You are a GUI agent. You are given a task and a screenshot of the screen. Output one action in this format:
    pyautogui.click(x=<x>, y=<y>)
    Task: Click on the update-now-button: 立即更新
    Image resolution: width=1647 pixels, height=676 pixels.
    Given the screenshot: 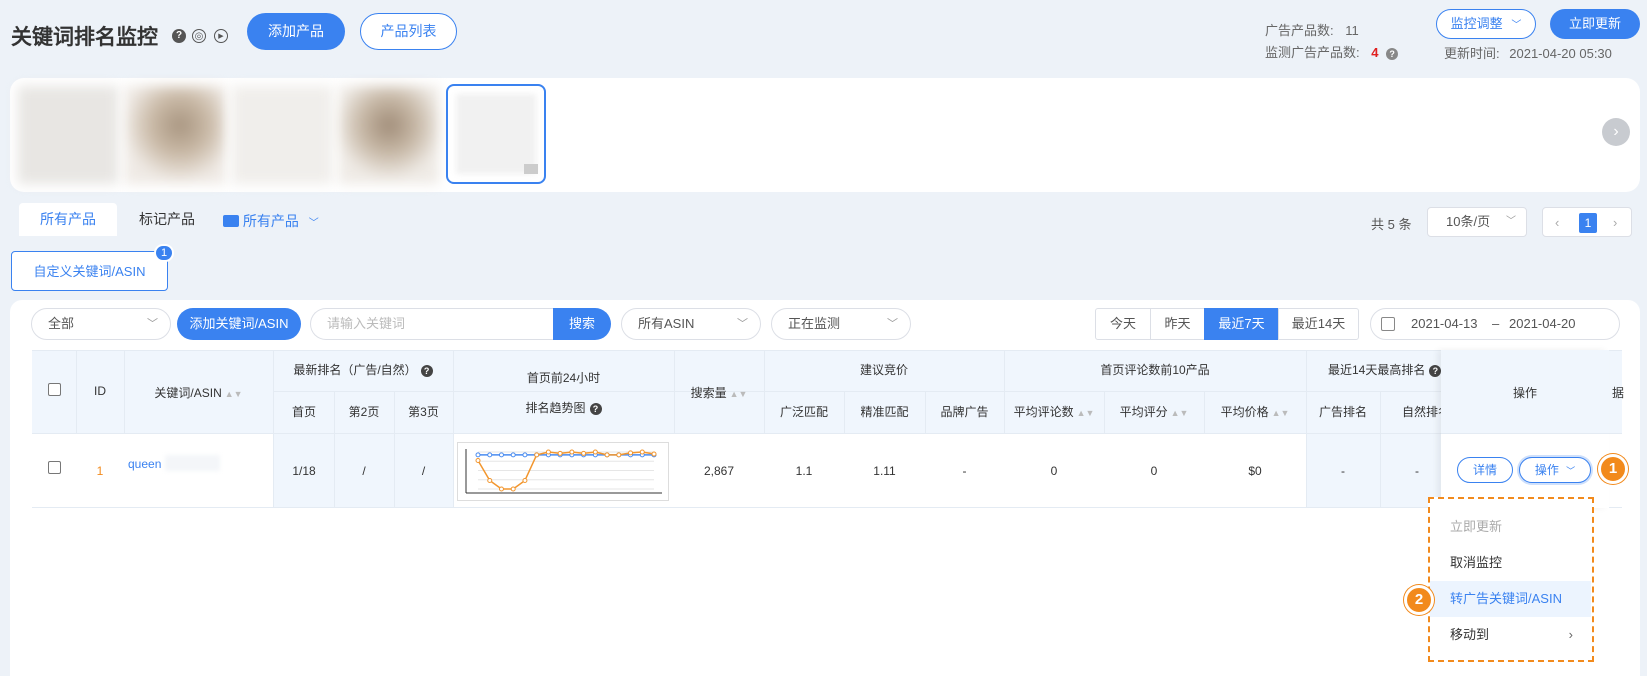 What is the action you would take?
    pyautogui.click(x=1595, y=24)
    